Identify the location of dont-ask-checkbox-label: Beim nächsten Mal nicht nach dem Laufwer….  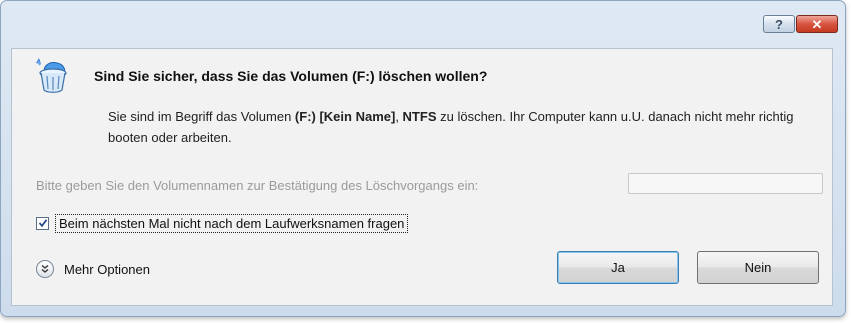
(232, 223).